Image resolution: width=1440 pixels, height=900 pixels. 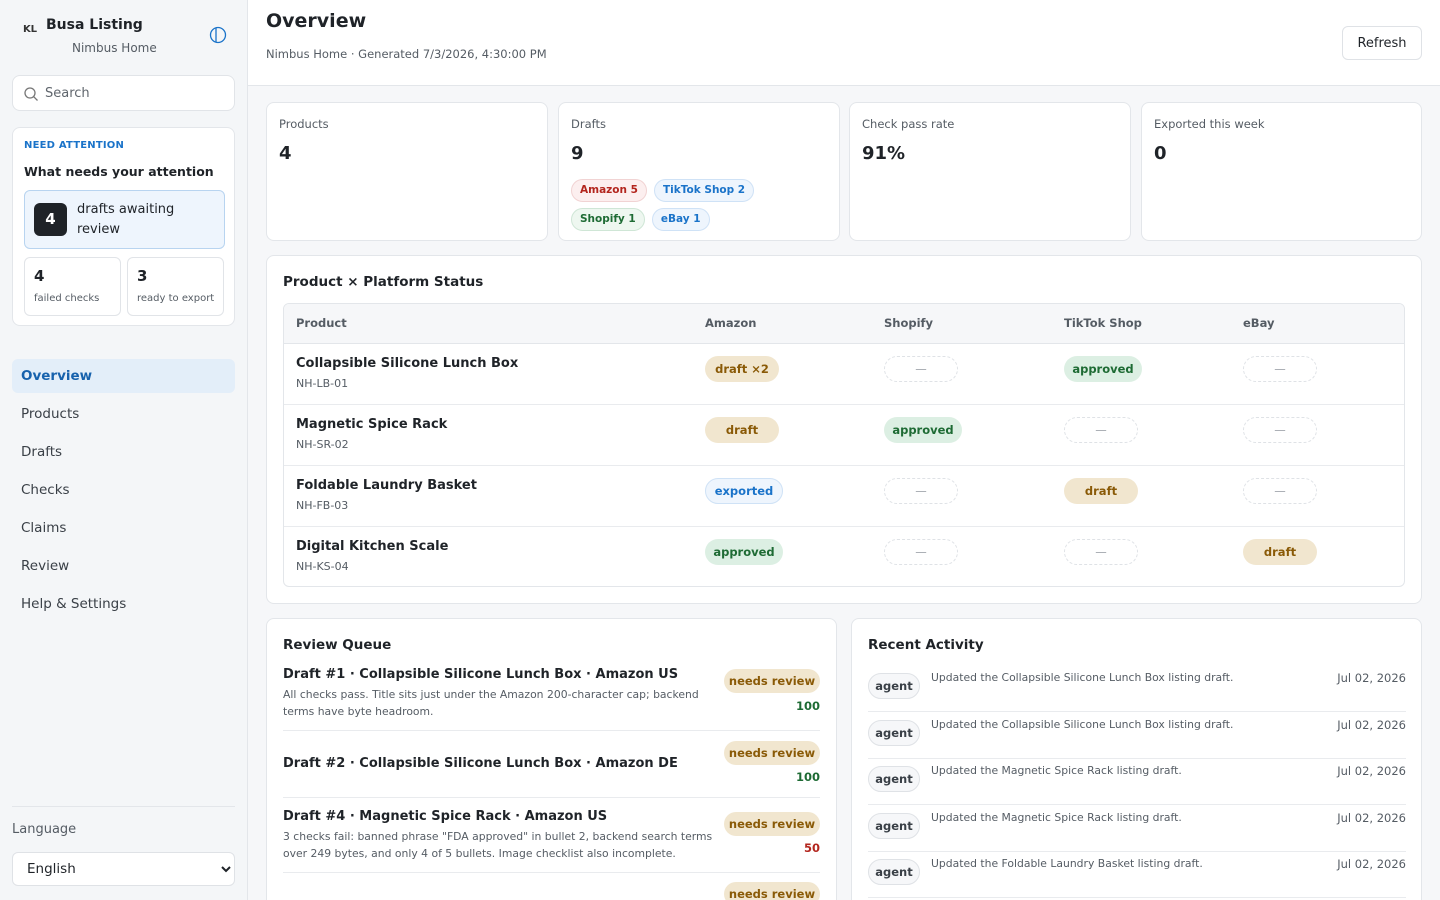 I want to click on language-select: English, so click(x=123, y=869).